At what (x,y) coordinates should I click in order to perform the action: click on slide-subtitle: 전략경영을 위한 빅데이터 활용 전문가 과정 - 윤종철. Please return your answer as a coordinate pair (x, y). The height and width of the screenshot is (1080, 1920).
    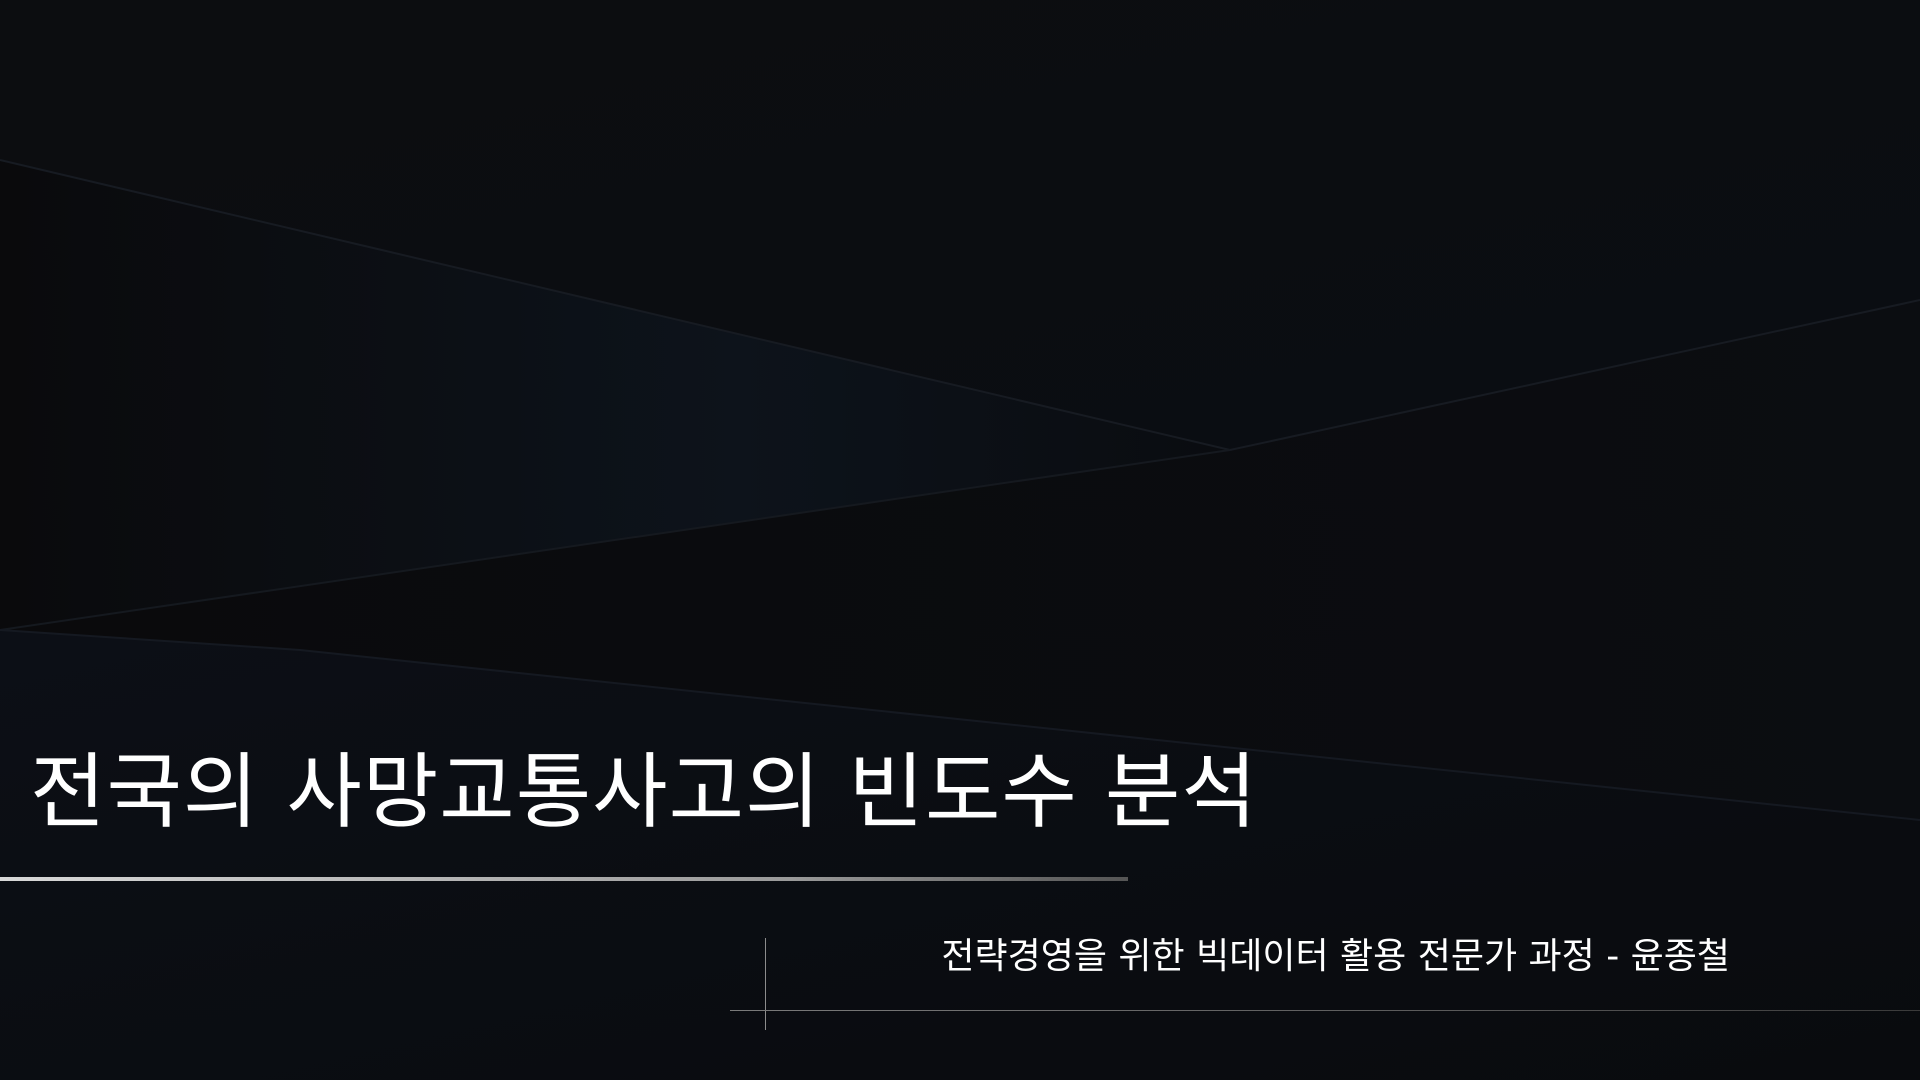
    Looking at the image, I should click on (1335, 956).